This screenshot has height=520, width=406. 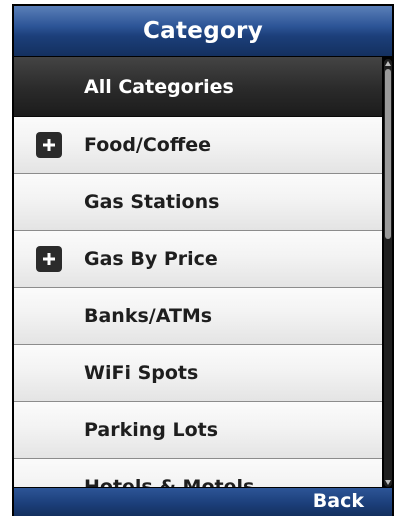 I want to click on category-item-banks-atms: Banks/ATMs, so click(x=198, y=316).